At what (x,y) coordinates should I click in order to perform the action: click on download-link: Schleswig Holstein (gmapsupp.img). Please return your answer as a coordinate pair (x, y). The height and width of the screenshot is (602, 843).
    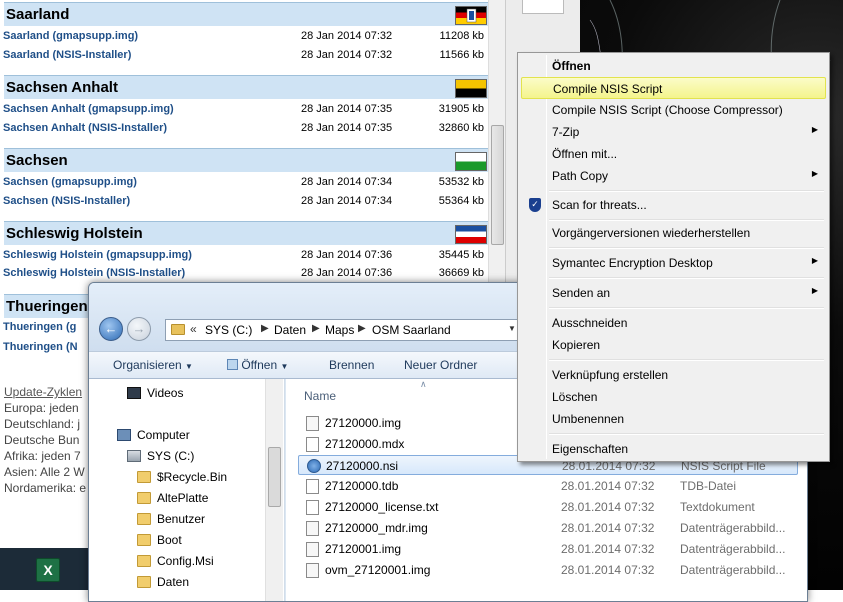
    Looking at the image, I should click on (97, 255).